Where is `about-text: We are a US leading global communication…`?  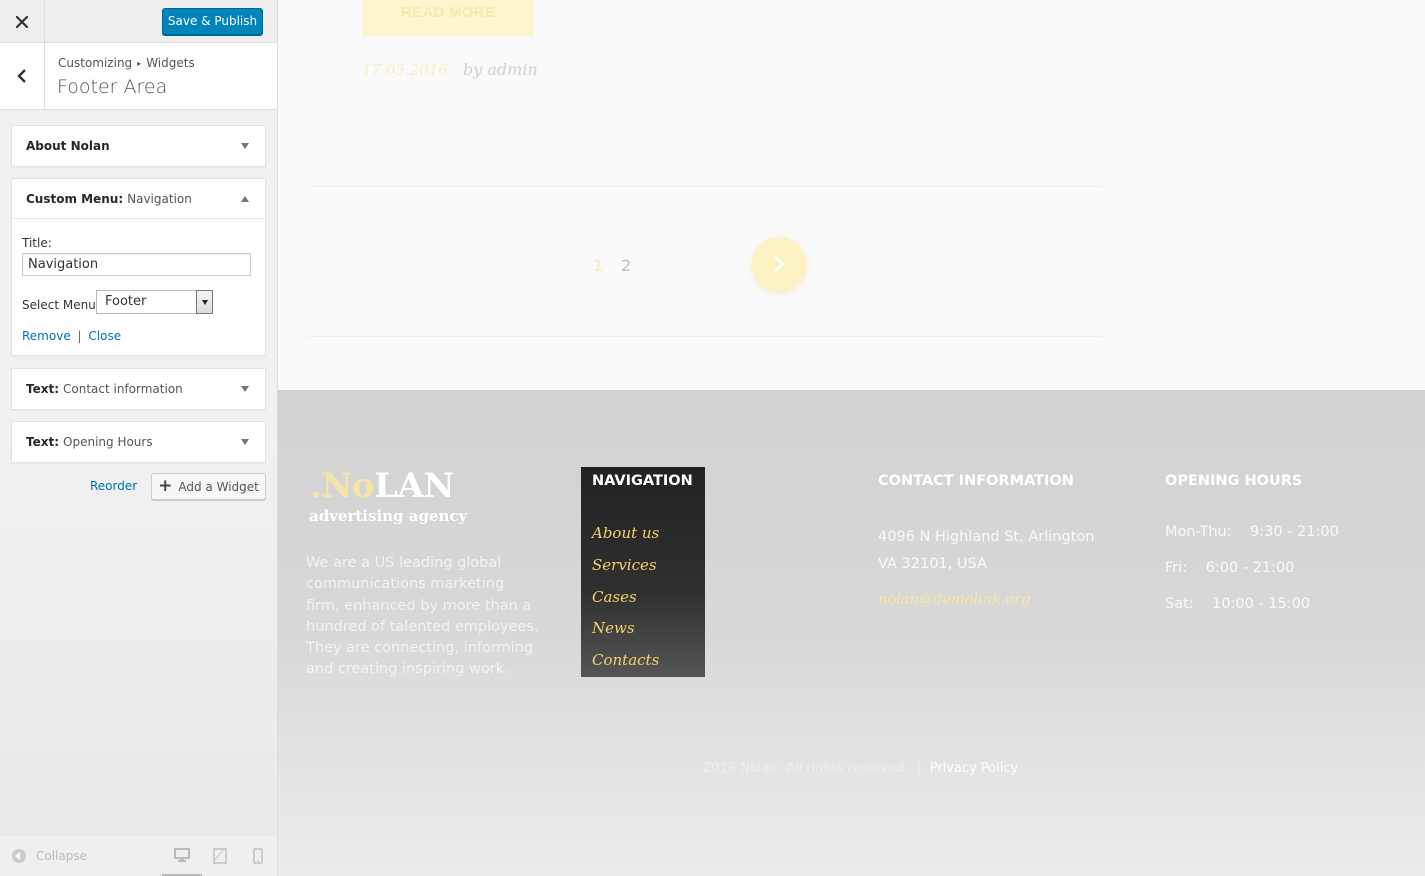 about-text: We are a US leading global communication… is located at coordinates (422, 616).